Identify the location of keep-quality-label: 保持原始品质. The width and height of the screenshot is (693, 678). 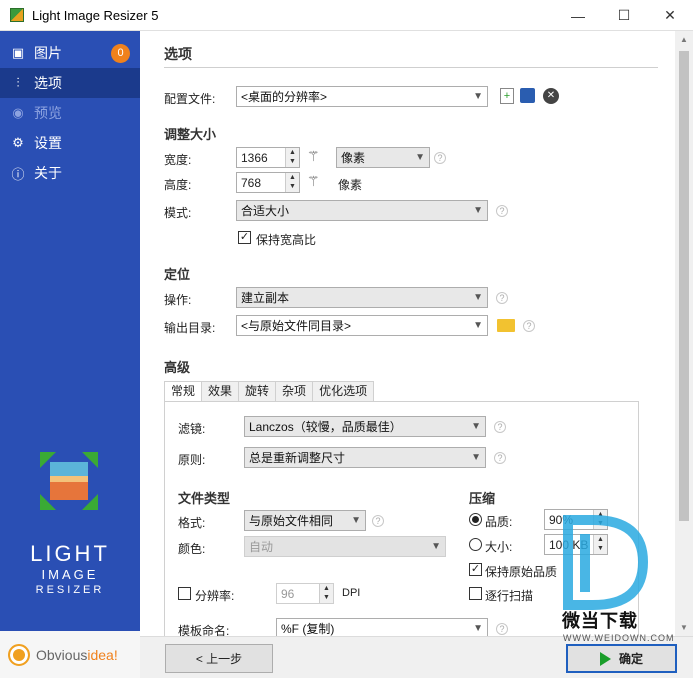
(521, 572).